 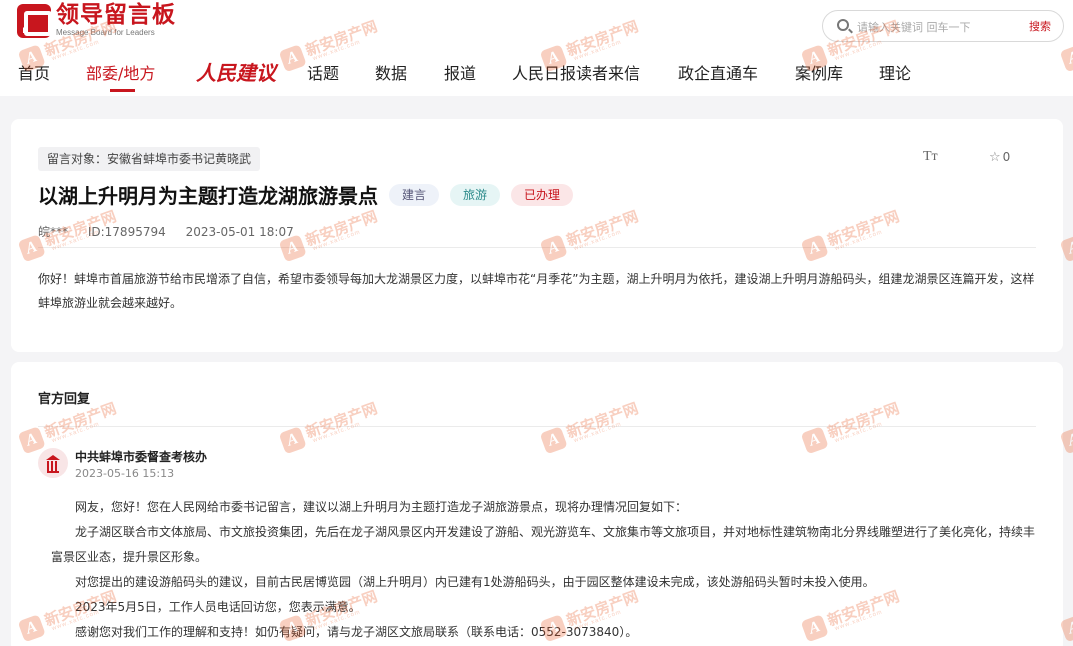 What do you see at coordinates (64, 399) in the screenshot?
I see `reply-heading: 官方回复` at bounding box center [64, 399].